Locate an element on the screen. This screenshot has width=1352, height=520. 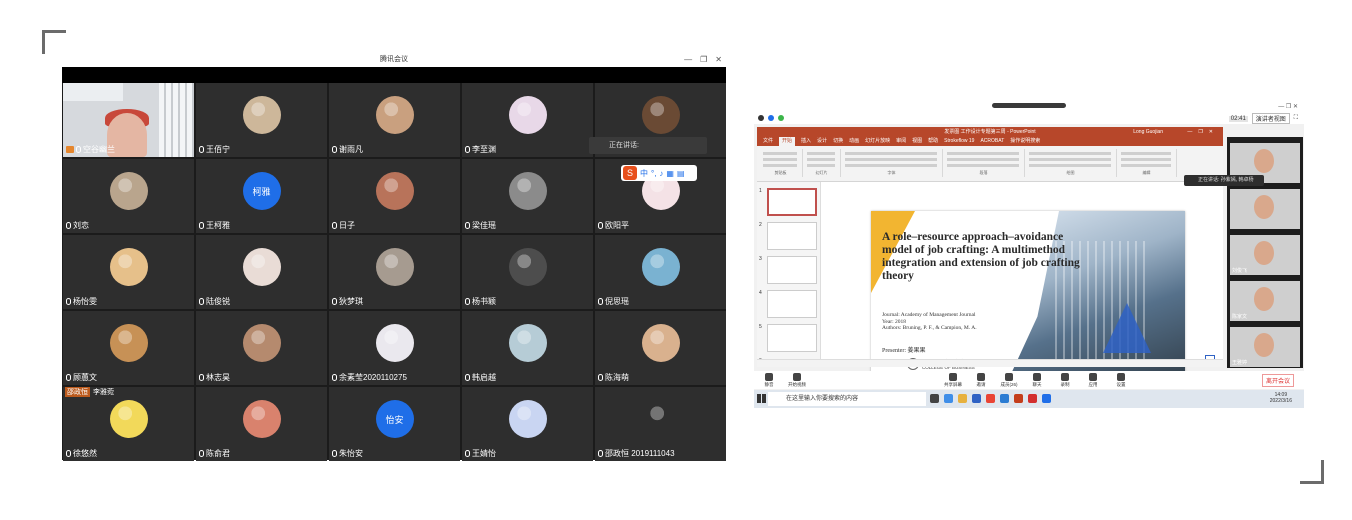
cortana-icon is located at coordinates (934, 398).